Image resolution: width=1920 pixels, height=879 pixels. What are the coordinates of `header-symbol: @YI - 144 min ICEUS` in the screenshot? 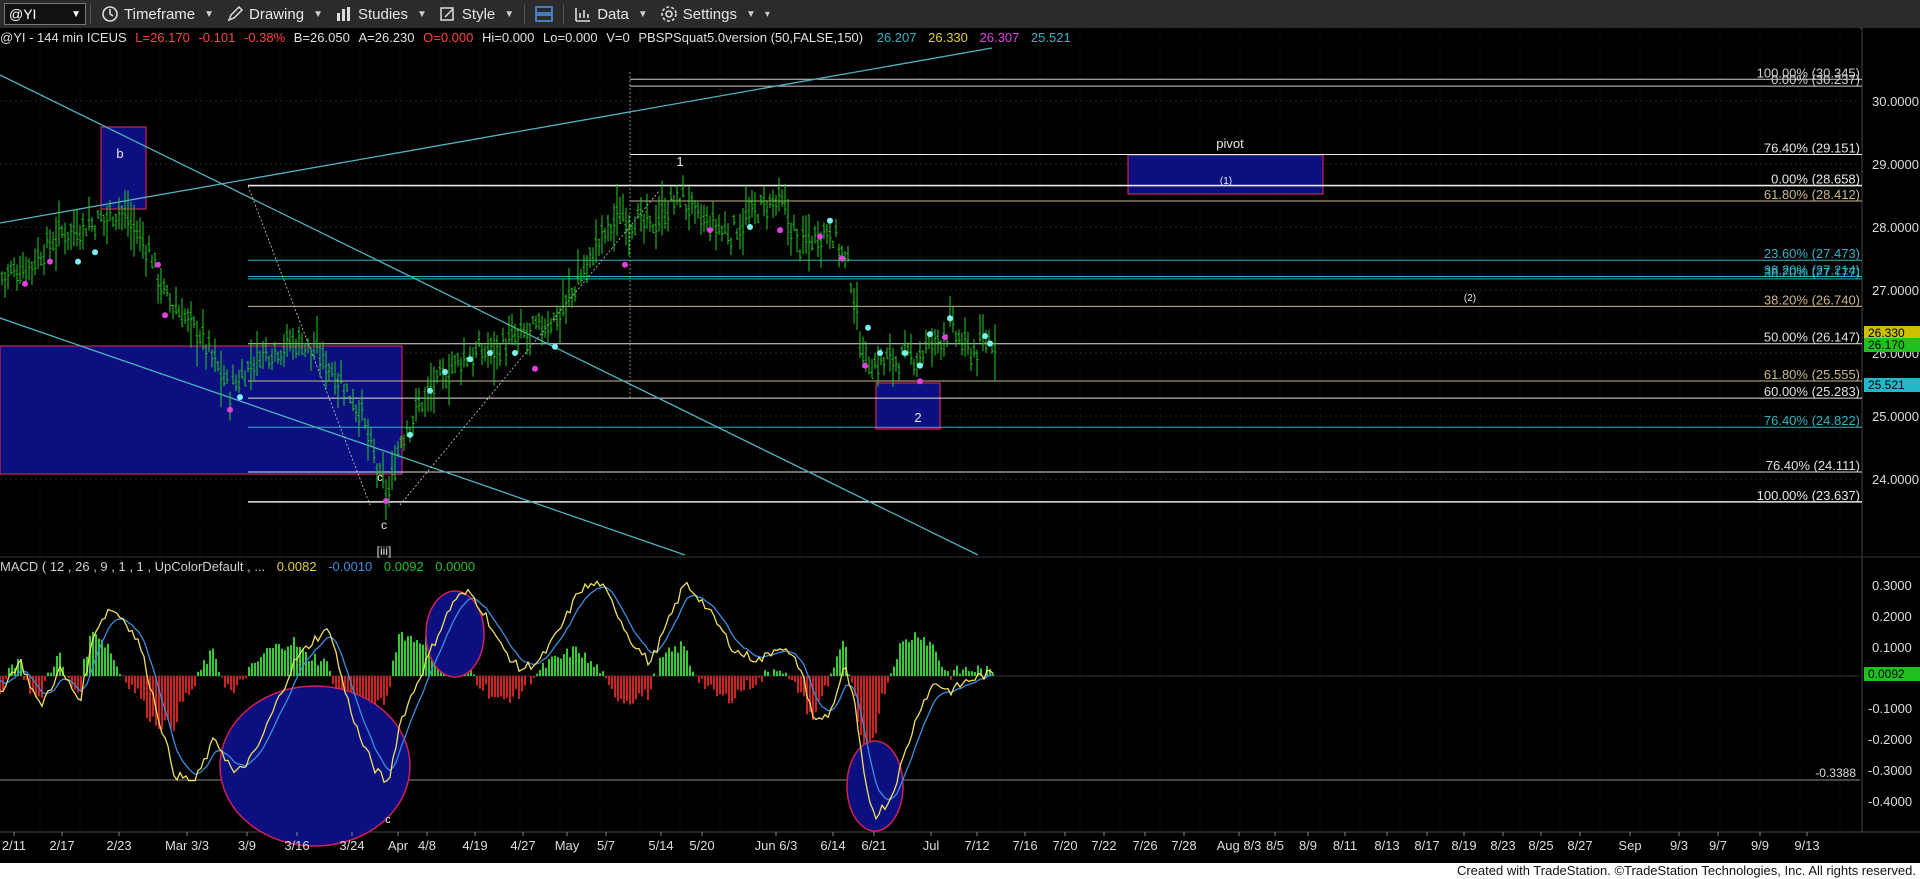 It's located at (63, 37).